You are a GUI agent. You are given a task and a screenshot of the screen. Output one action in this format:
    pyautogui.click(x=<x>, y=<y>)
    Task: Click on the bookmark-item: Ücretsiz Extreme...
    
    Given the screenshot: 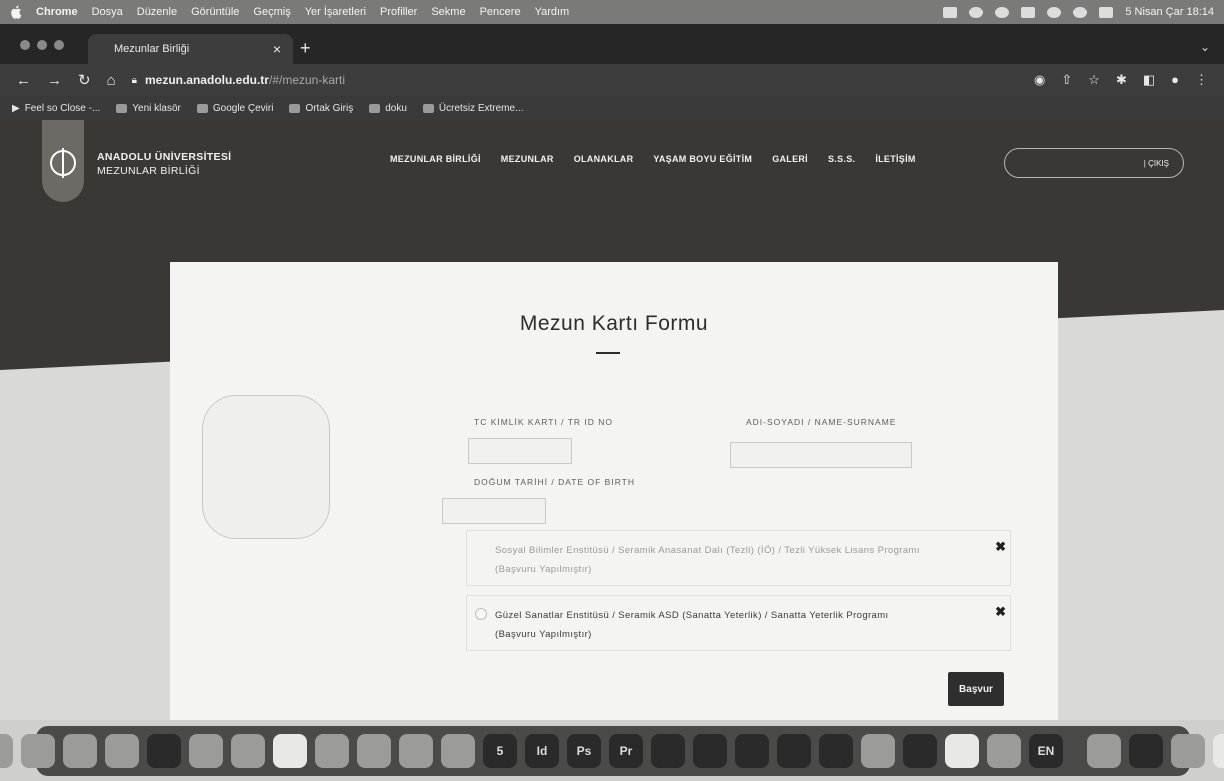 What is the action you would take?
    pyautogui.click(x=472, y=108)
    